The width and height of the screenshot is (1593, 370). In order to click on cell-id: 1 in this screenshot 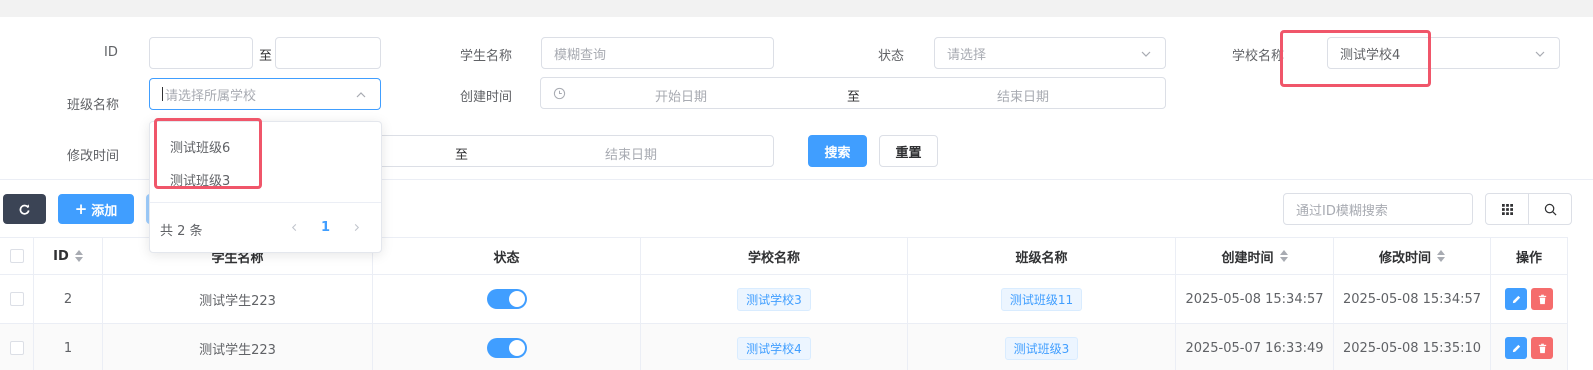, I will do `click(68, 347)`.